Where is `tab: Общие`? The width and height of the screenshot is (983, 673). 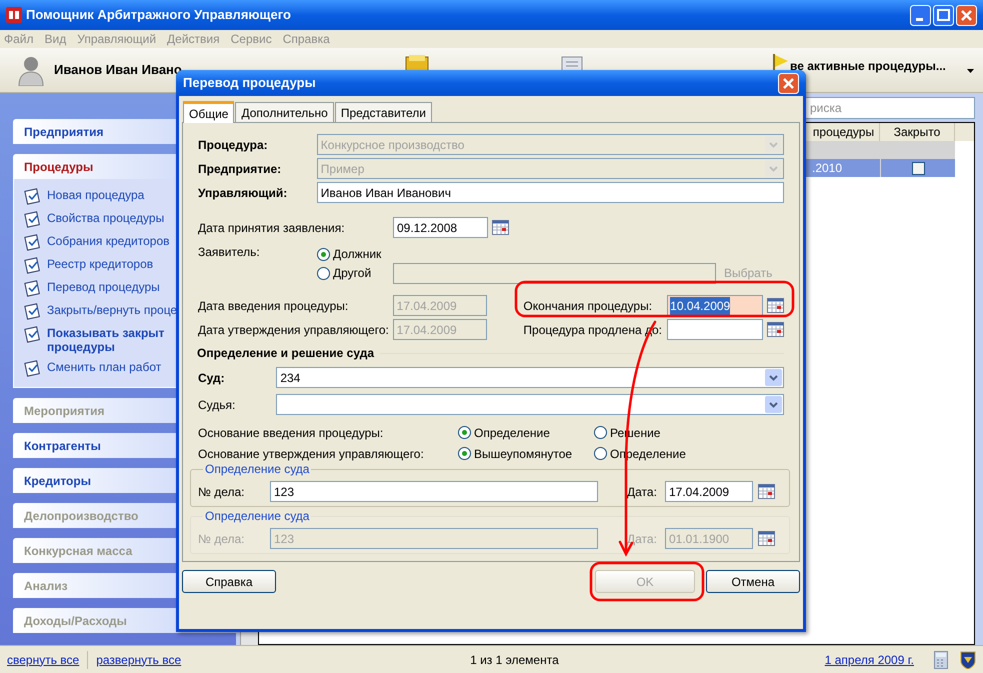
tab: Общие is located at coordinates (208, 112).